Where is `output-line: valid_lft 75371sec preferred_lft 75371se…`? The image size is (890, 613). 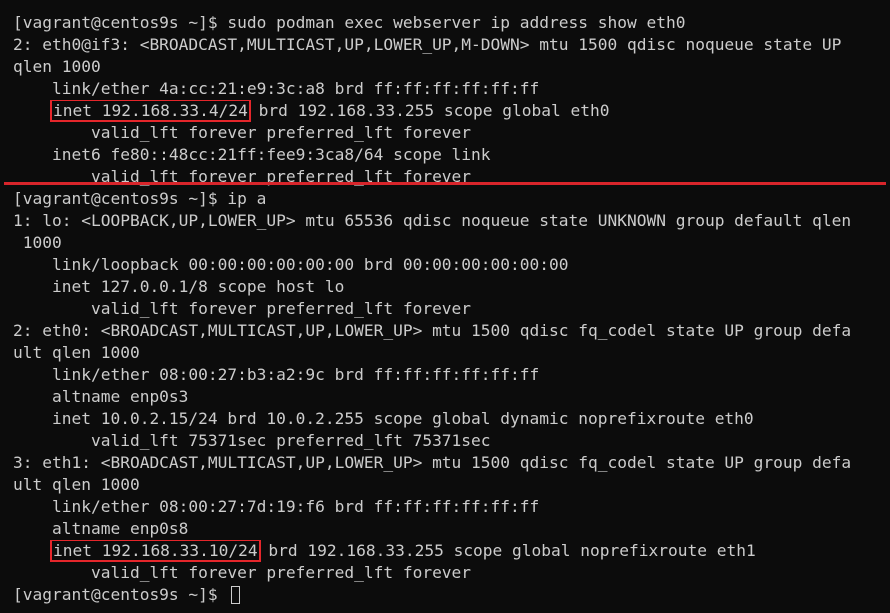
output-line: valid_lft 75371sec preferred_lft 75371se… is located at coordinates (252, 440).